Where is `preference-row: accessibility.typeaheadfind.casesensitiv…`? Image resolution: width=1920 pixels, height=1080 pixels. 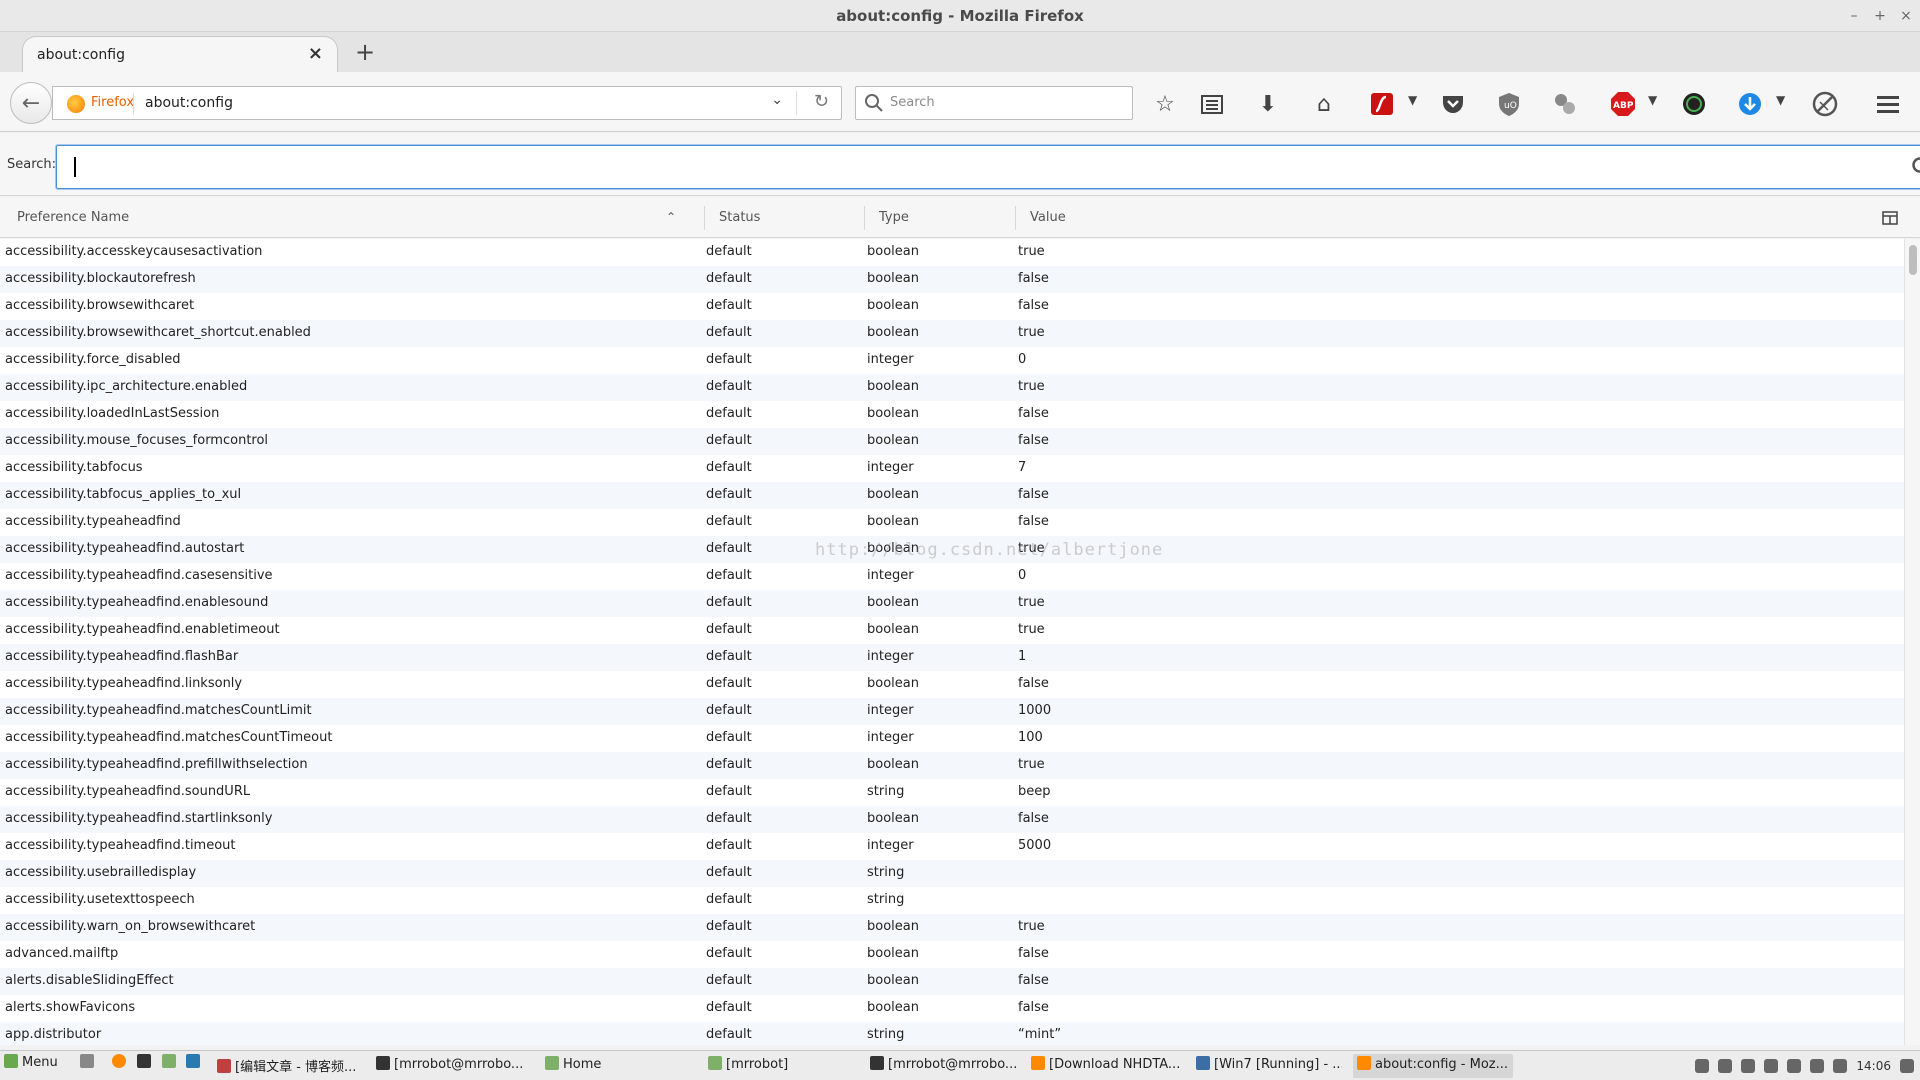 preference-row: accessibility.typeaheadfind.casesensitiv… is located at coordinates (952, 576).